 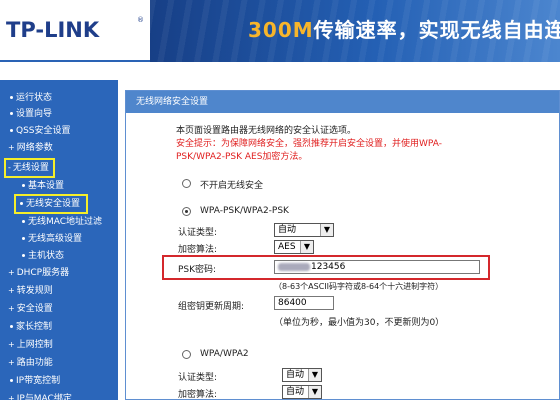 I want to click on tp-link-logo: TP-LINK, so click(x=53, y=30).